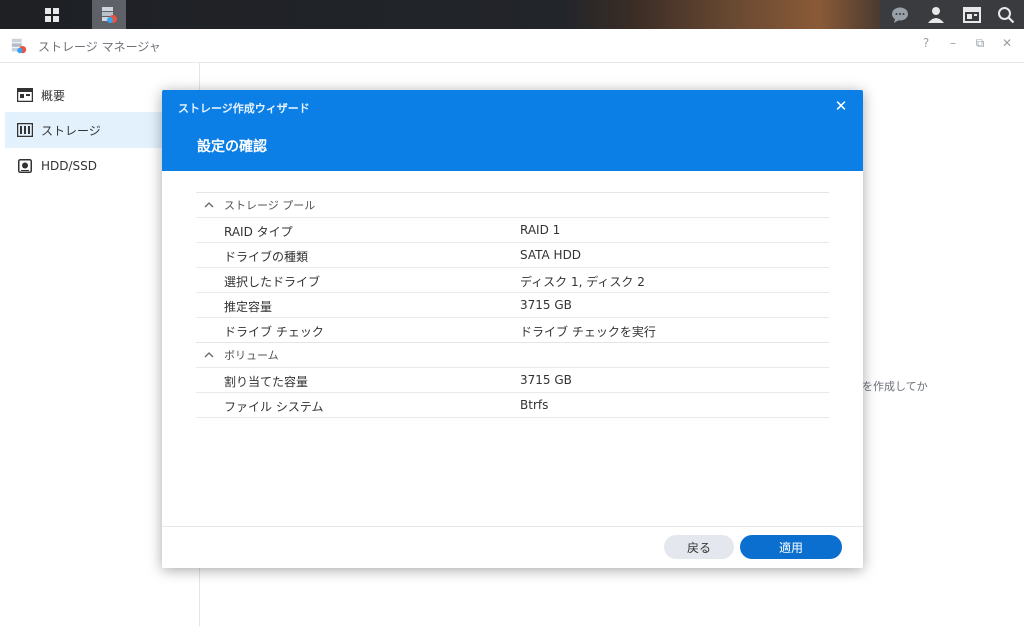  I want to click on section-header-storage-pool: ストレージ プール, so click(512, 204).